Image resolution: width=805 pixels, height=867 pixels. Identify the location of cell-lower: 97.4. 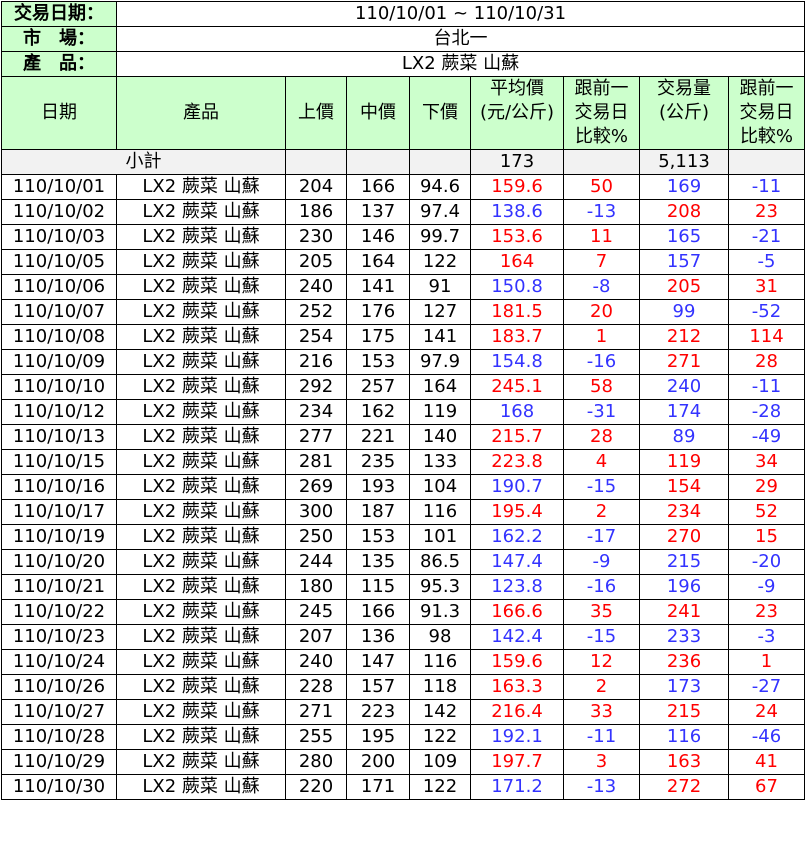
(440, 212).